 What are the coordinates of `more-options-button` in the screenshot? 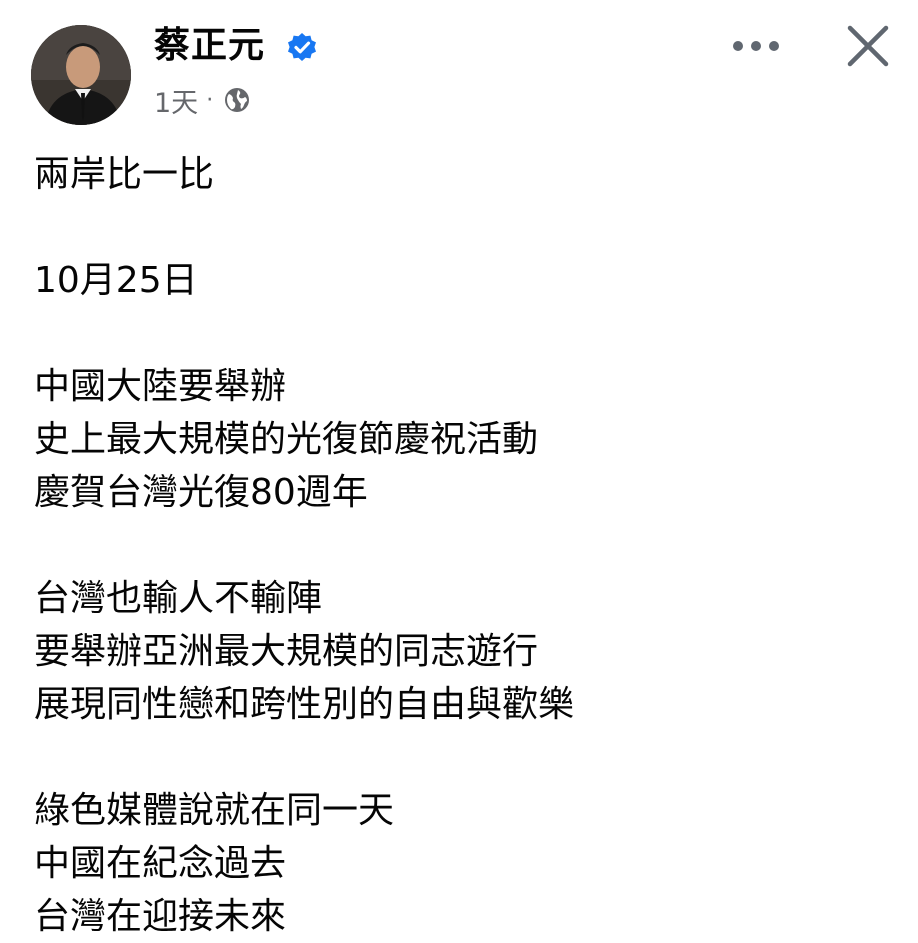 It's located at (756, 46).